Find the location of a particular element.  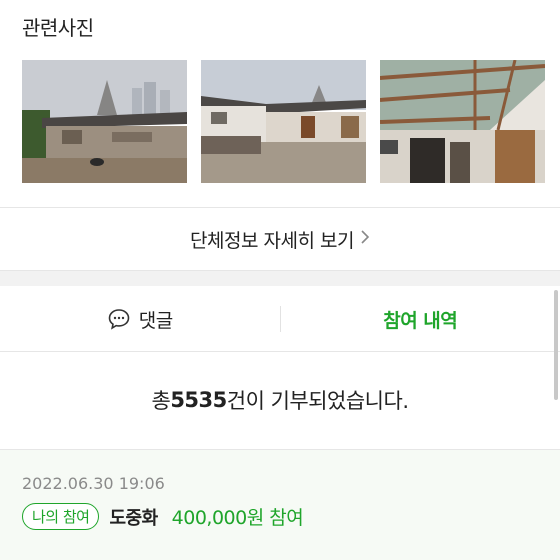

entry-date: 2022.06.30 19:06 is located at coordinates (93, 483).